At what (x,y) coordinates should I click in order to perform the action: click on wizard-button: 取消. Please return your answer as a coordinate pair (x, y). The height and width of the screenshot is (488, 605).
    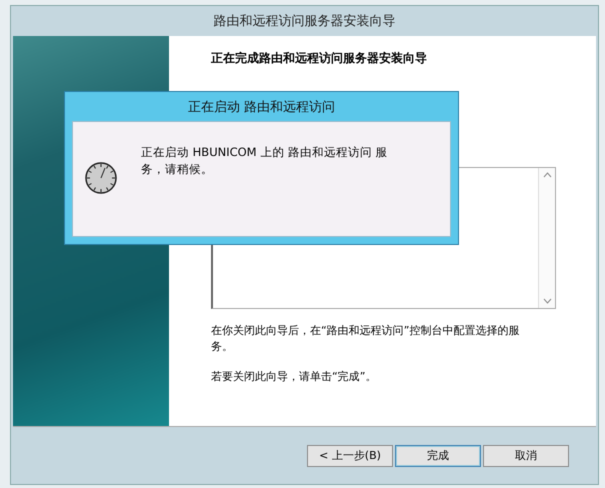
    Looking at the image, I should click on (526, 455).